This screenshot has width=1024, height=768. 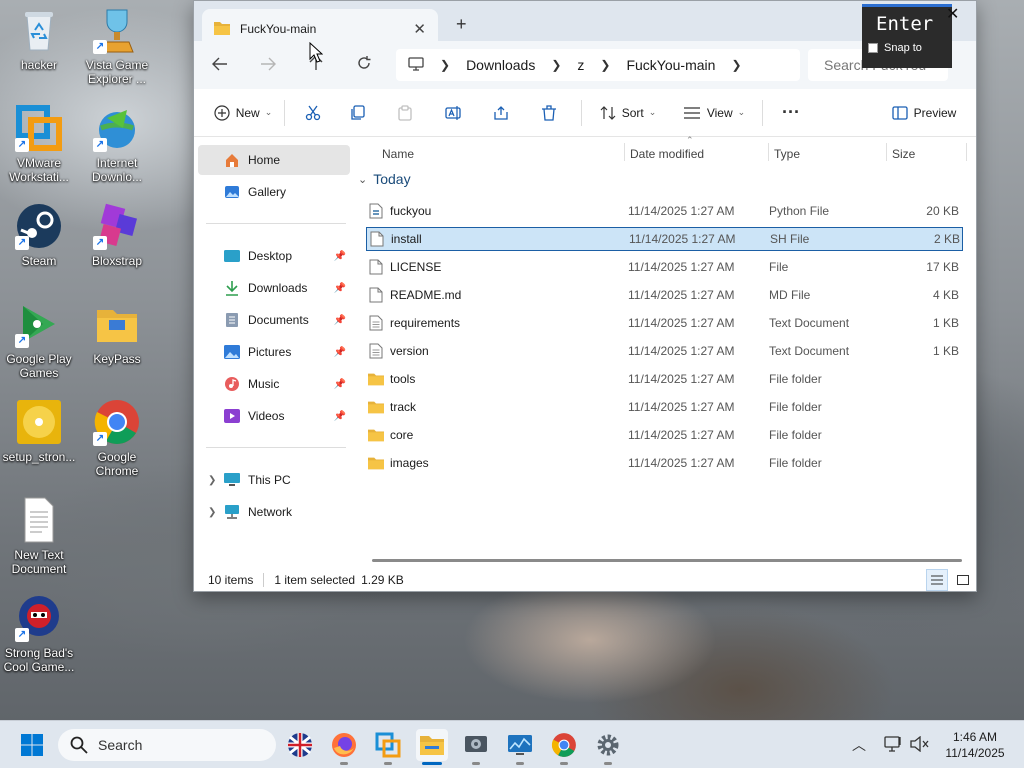 I want to click on rename-button, so click(x=453, y=113).